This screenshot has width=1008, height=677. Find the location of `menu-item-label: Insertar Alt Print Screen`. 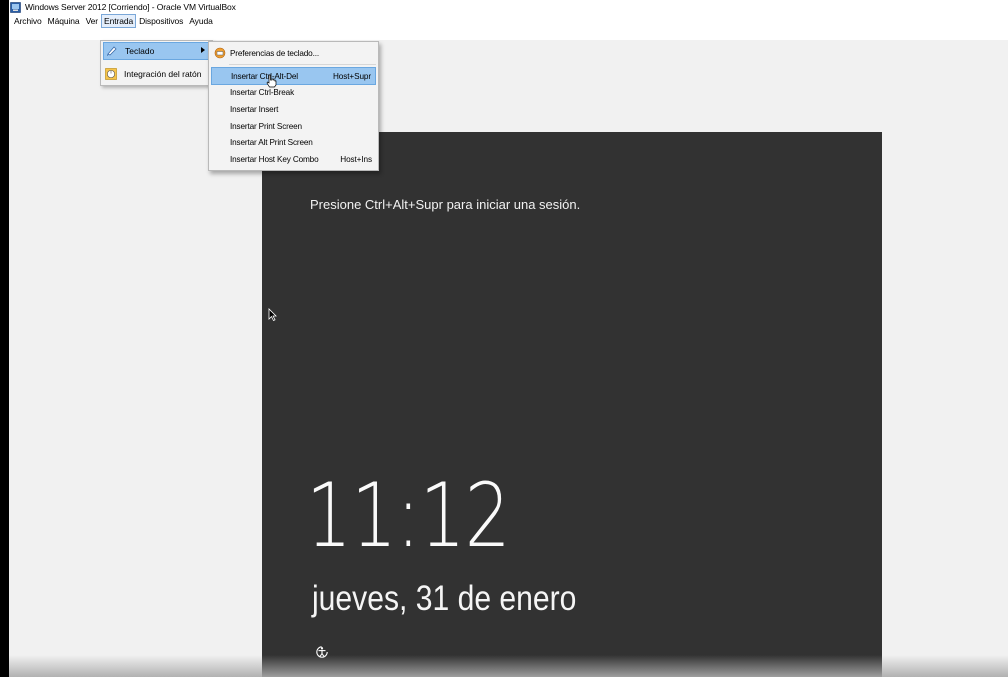

menu-item-label: Insertar Alt Print Screen is located at coordinates (271, 142).